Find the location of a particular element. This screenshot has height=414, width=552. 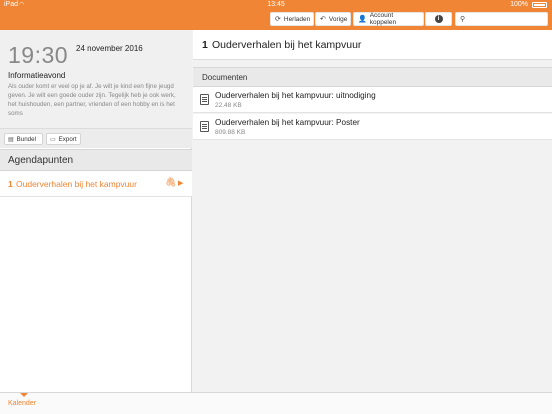

event-actions: ▤ Bundel ▭ Export is located at coordinates (96, 138).